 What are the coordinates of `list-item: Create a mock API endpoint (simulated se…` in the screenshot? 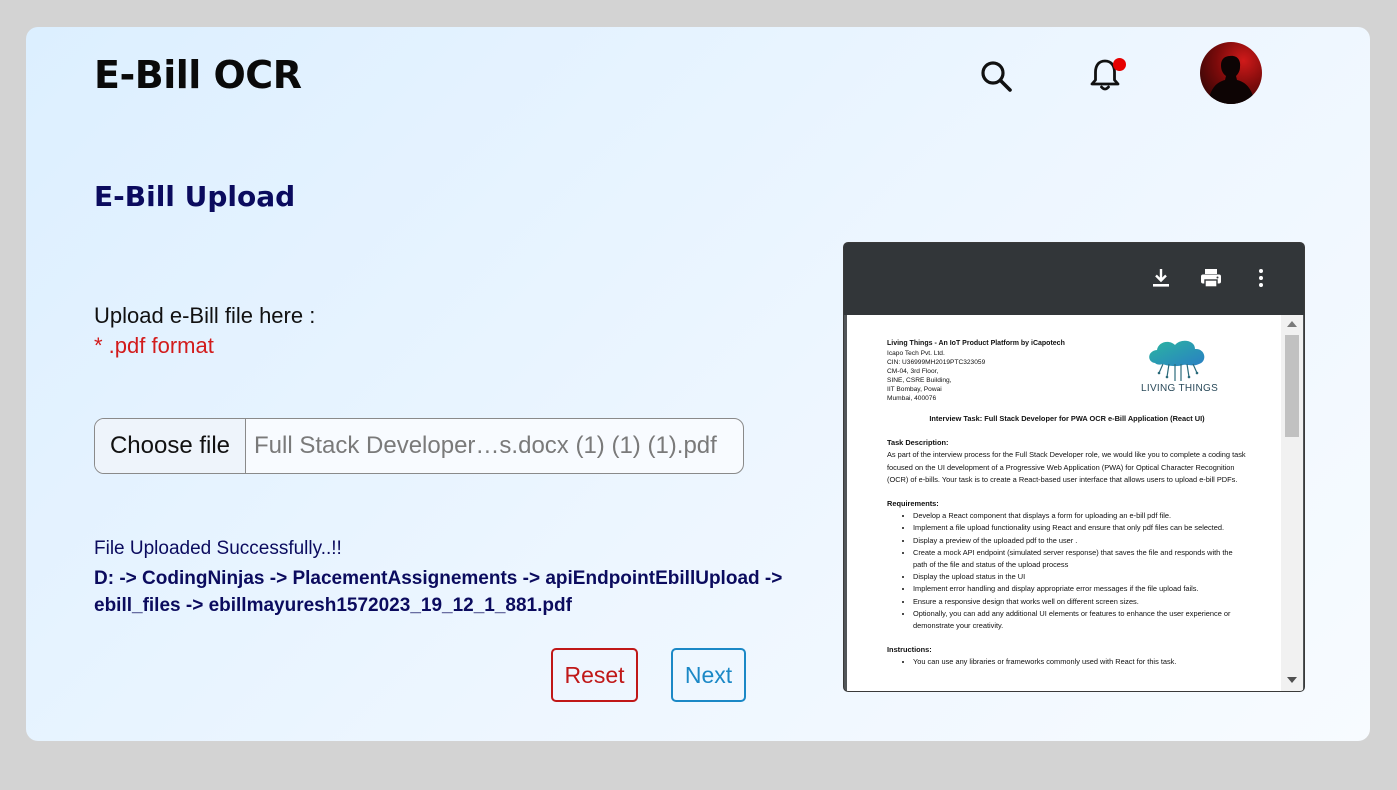 It's located at (1080, 559).